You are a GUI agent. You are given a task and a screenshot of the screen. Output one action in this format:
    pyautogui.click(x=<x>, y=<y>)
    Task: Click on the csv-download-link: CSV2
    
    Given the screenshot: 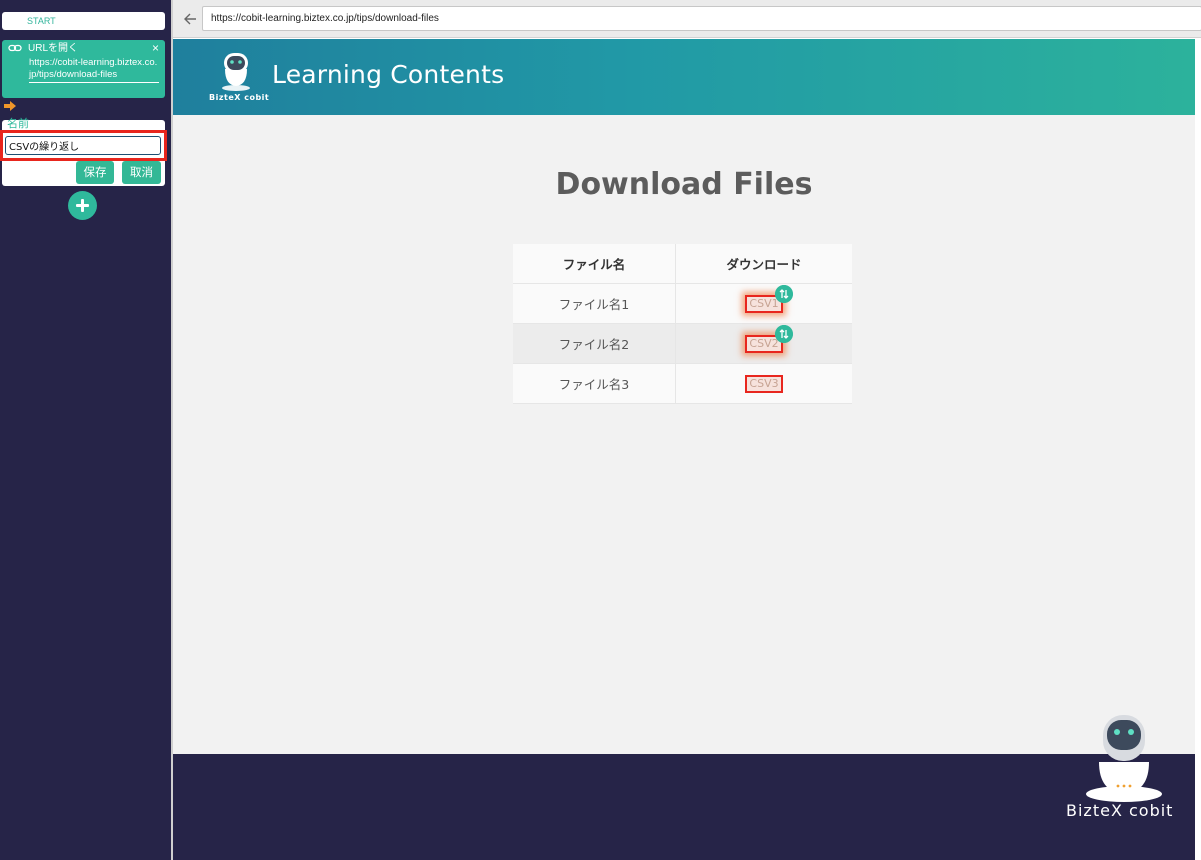 What is the action you would take?
    pyautogui.click(x=769, y=338)
    